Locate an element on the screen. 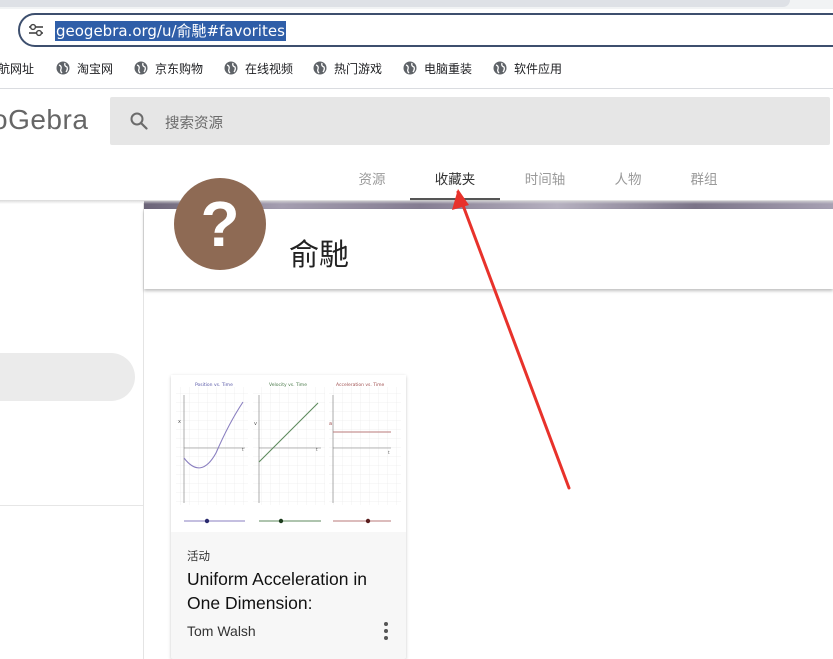 The height and width of the screenshot is (659, 833). bookmark-label: 在线视频 is located at coordinates (269, 68).